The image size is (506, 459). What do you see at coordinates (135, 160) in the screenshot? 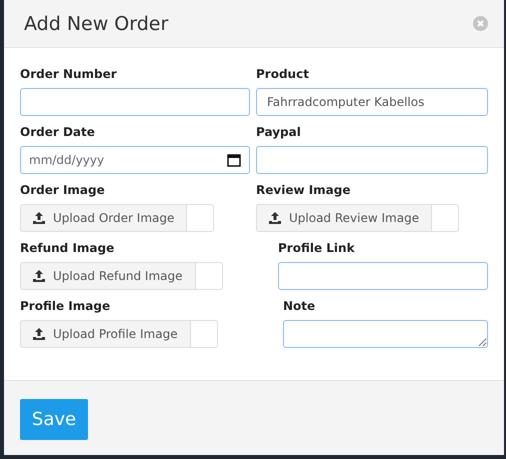
I see `date-field: mm/dd/yyyy` at bounding box center [135, 160].